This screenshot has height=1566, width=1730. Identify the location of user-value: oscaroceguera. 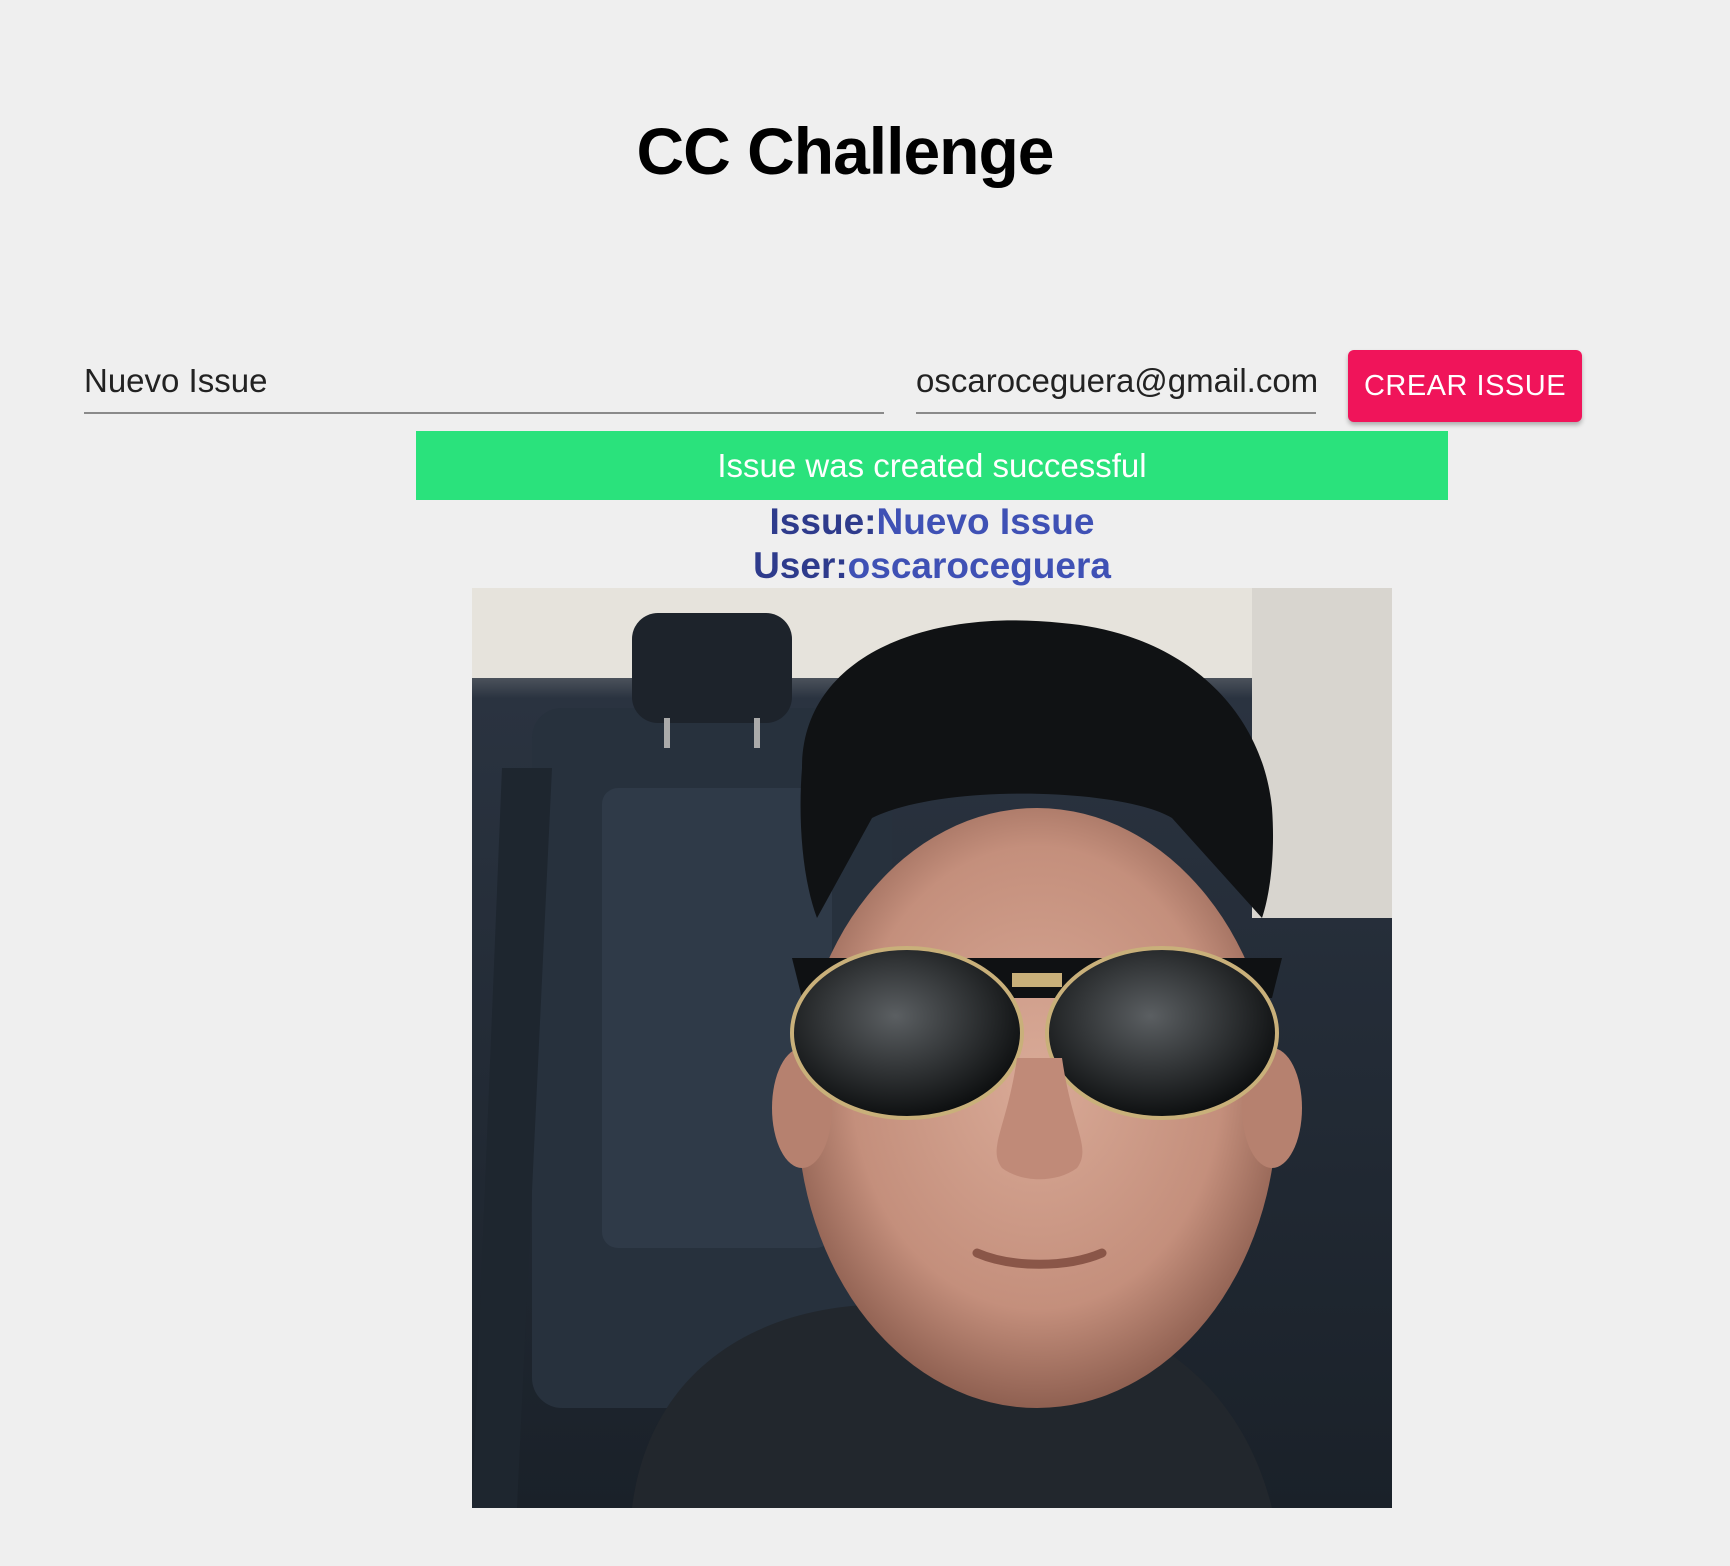
(979, 565).